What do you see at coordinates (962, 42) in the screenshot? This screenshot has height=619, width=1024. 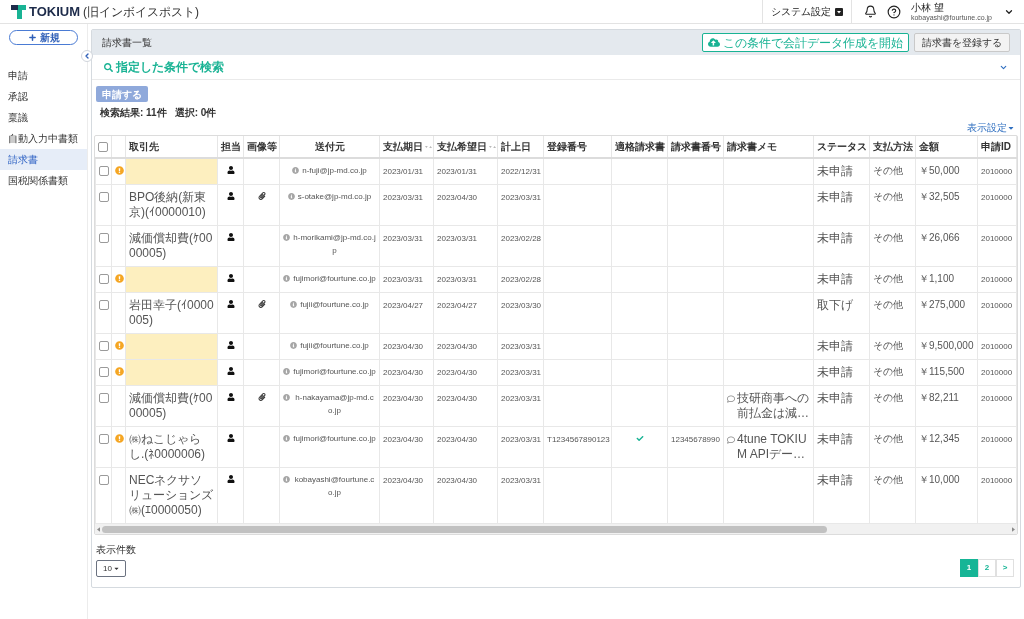 I see `register-button: 請求書を登録する` at bounding box center [962, 42].